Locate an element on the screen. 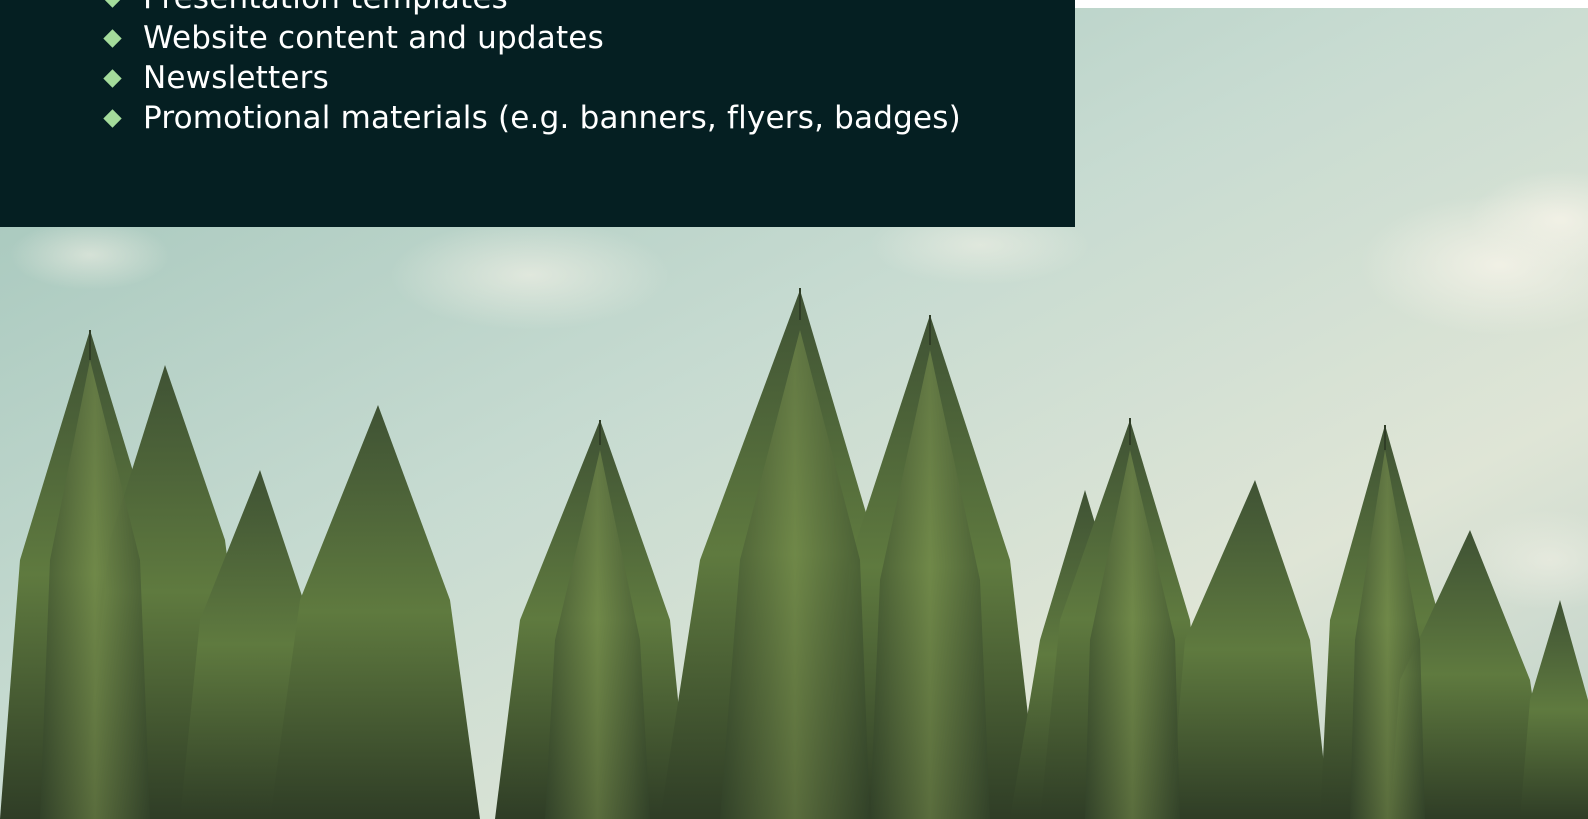 This screenshot has height=819, width=1588. list-item-label: Website content and updates is located at coordinates (373, 38).